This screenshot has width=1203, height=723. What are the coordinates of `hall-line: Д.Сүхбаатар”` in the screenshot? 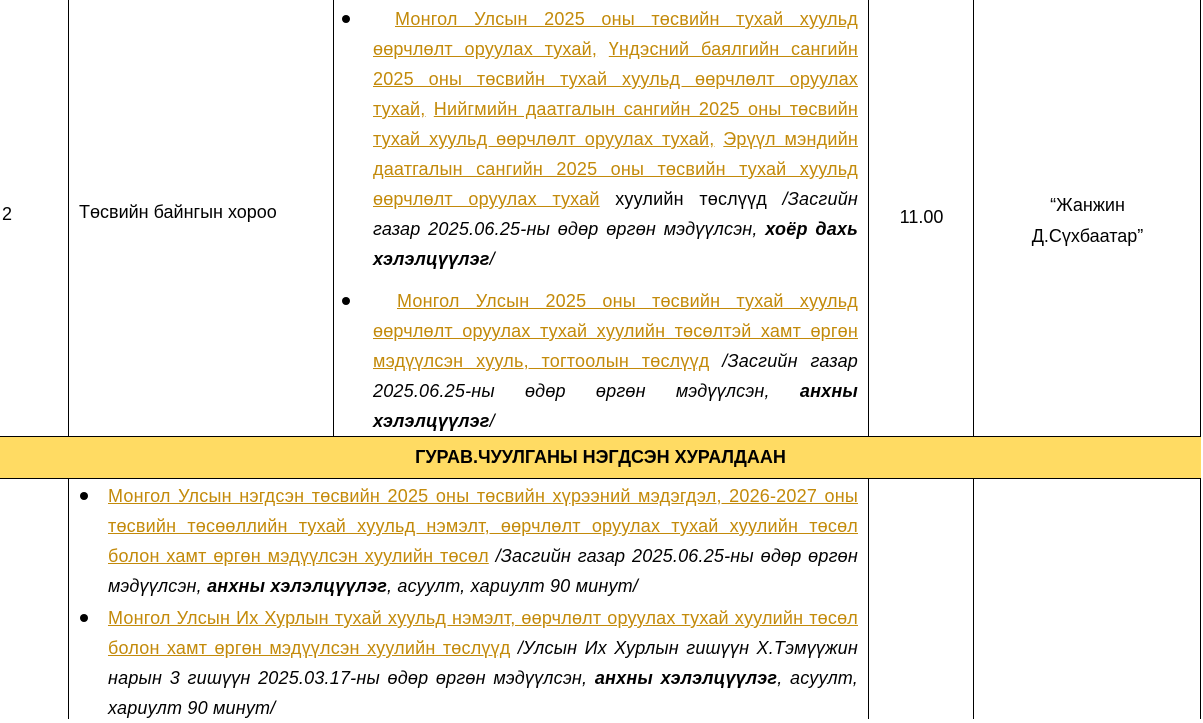 It's located at (1087, 236).